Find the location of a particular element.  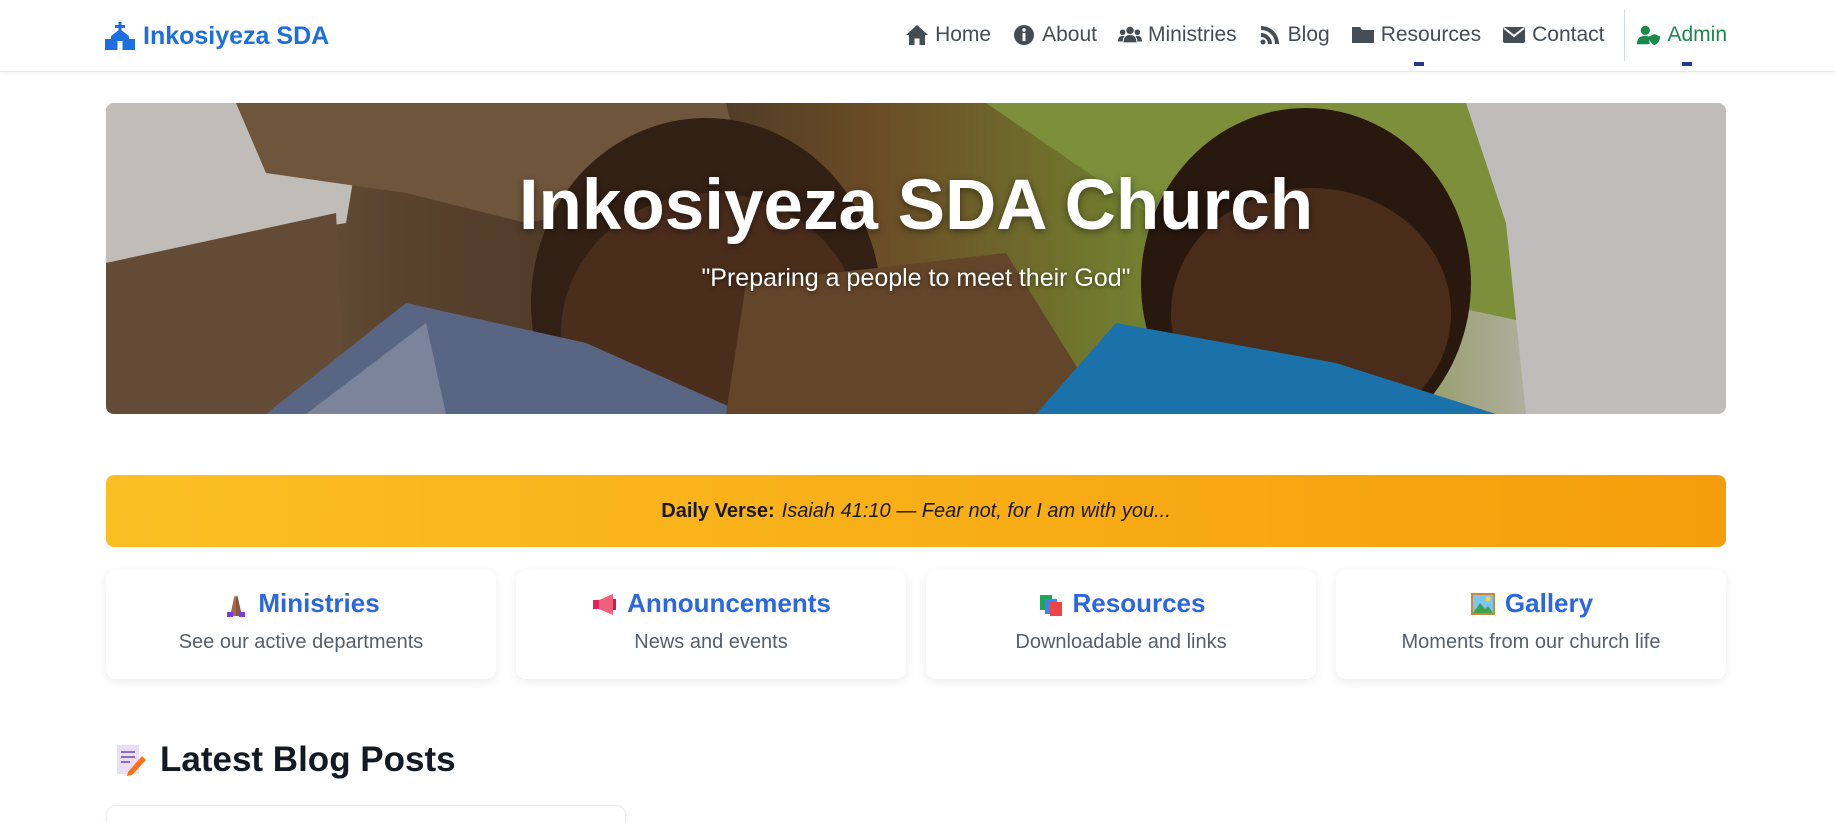

card-resources-subtitle: Downloadable and links is located at coordinates (1121, 642).